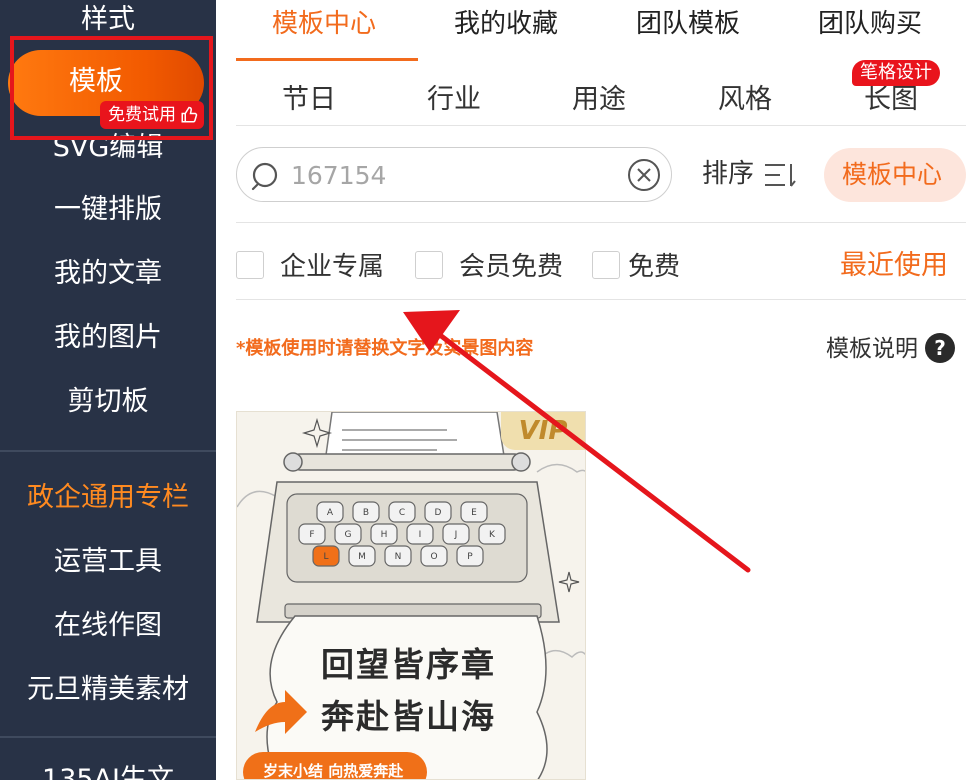 This screenshot has height=780, width=966. What do you see at coordinates (895, 175) in the screenshot?
I see `template-center-button: 模板中心` at bounding box center [895, 175].